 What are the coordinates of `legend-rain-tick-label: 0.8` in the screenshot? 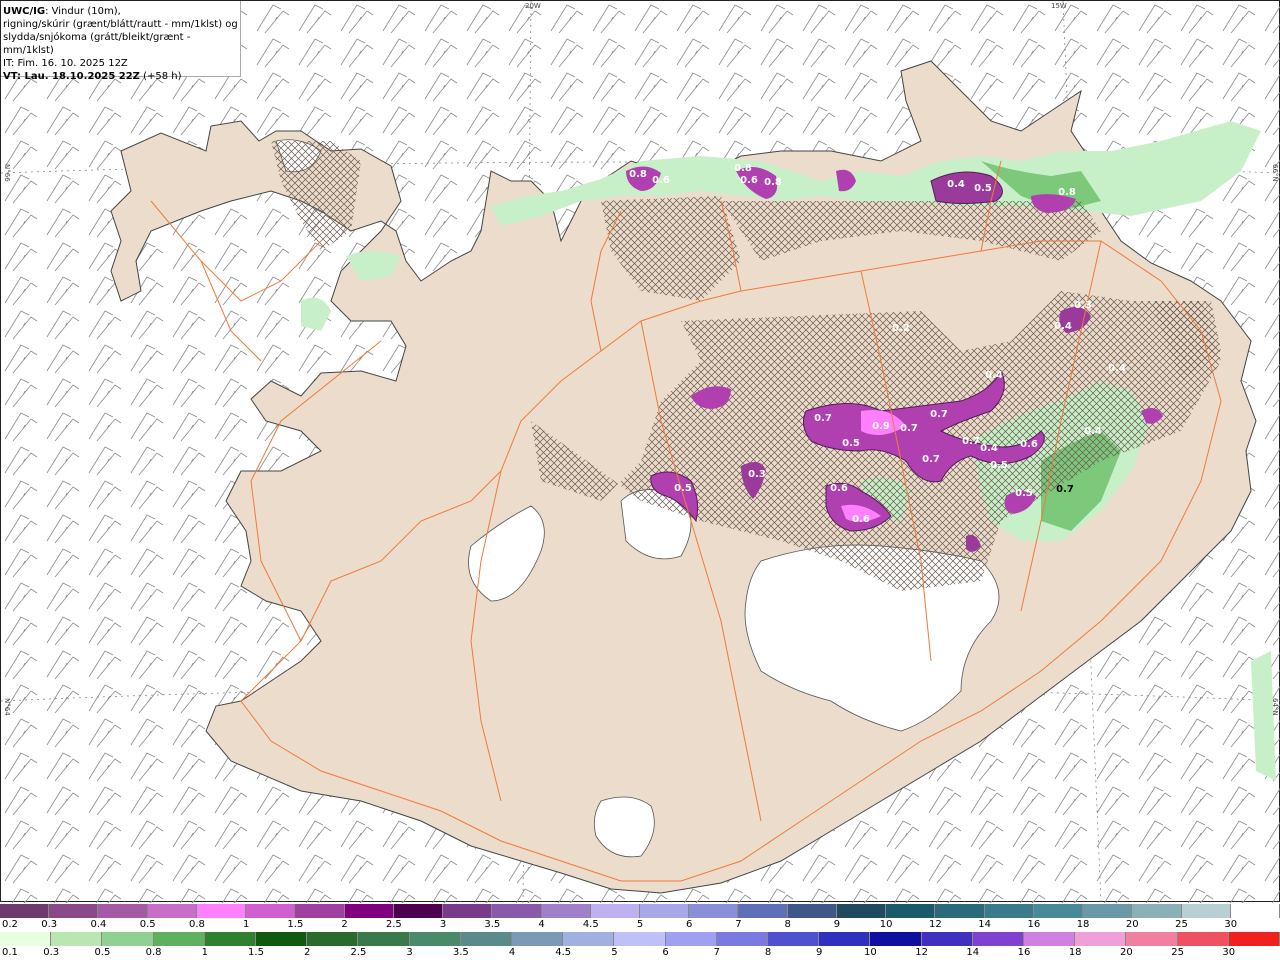 It's located at (153, 952).